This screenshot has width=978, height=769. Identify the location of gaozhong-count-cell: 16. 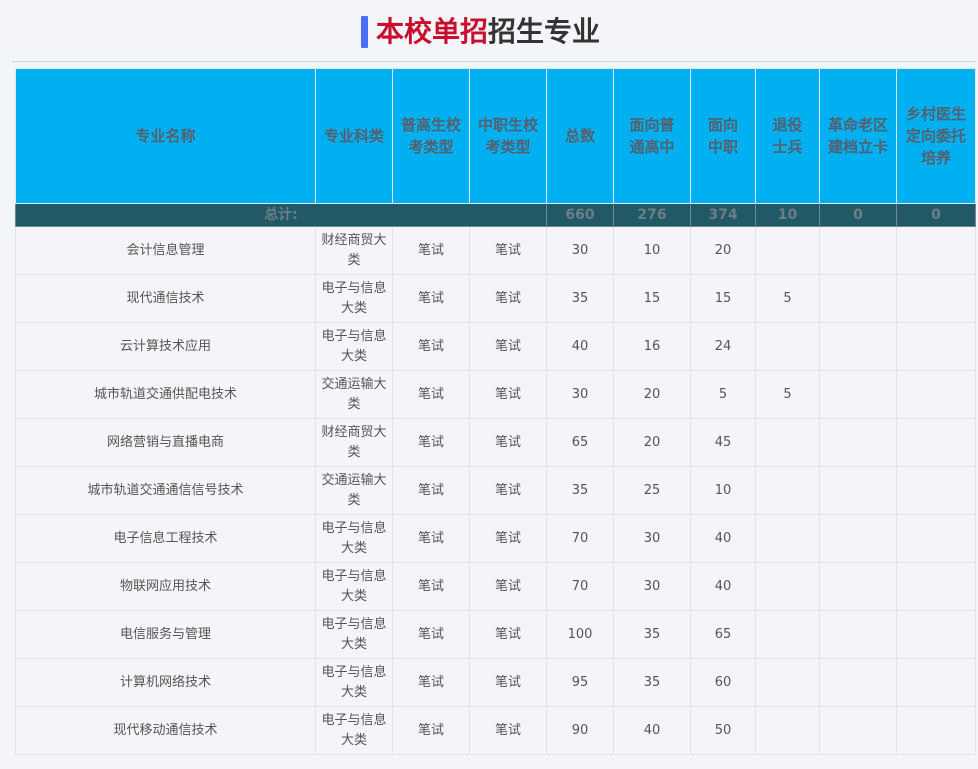
(652, 346).